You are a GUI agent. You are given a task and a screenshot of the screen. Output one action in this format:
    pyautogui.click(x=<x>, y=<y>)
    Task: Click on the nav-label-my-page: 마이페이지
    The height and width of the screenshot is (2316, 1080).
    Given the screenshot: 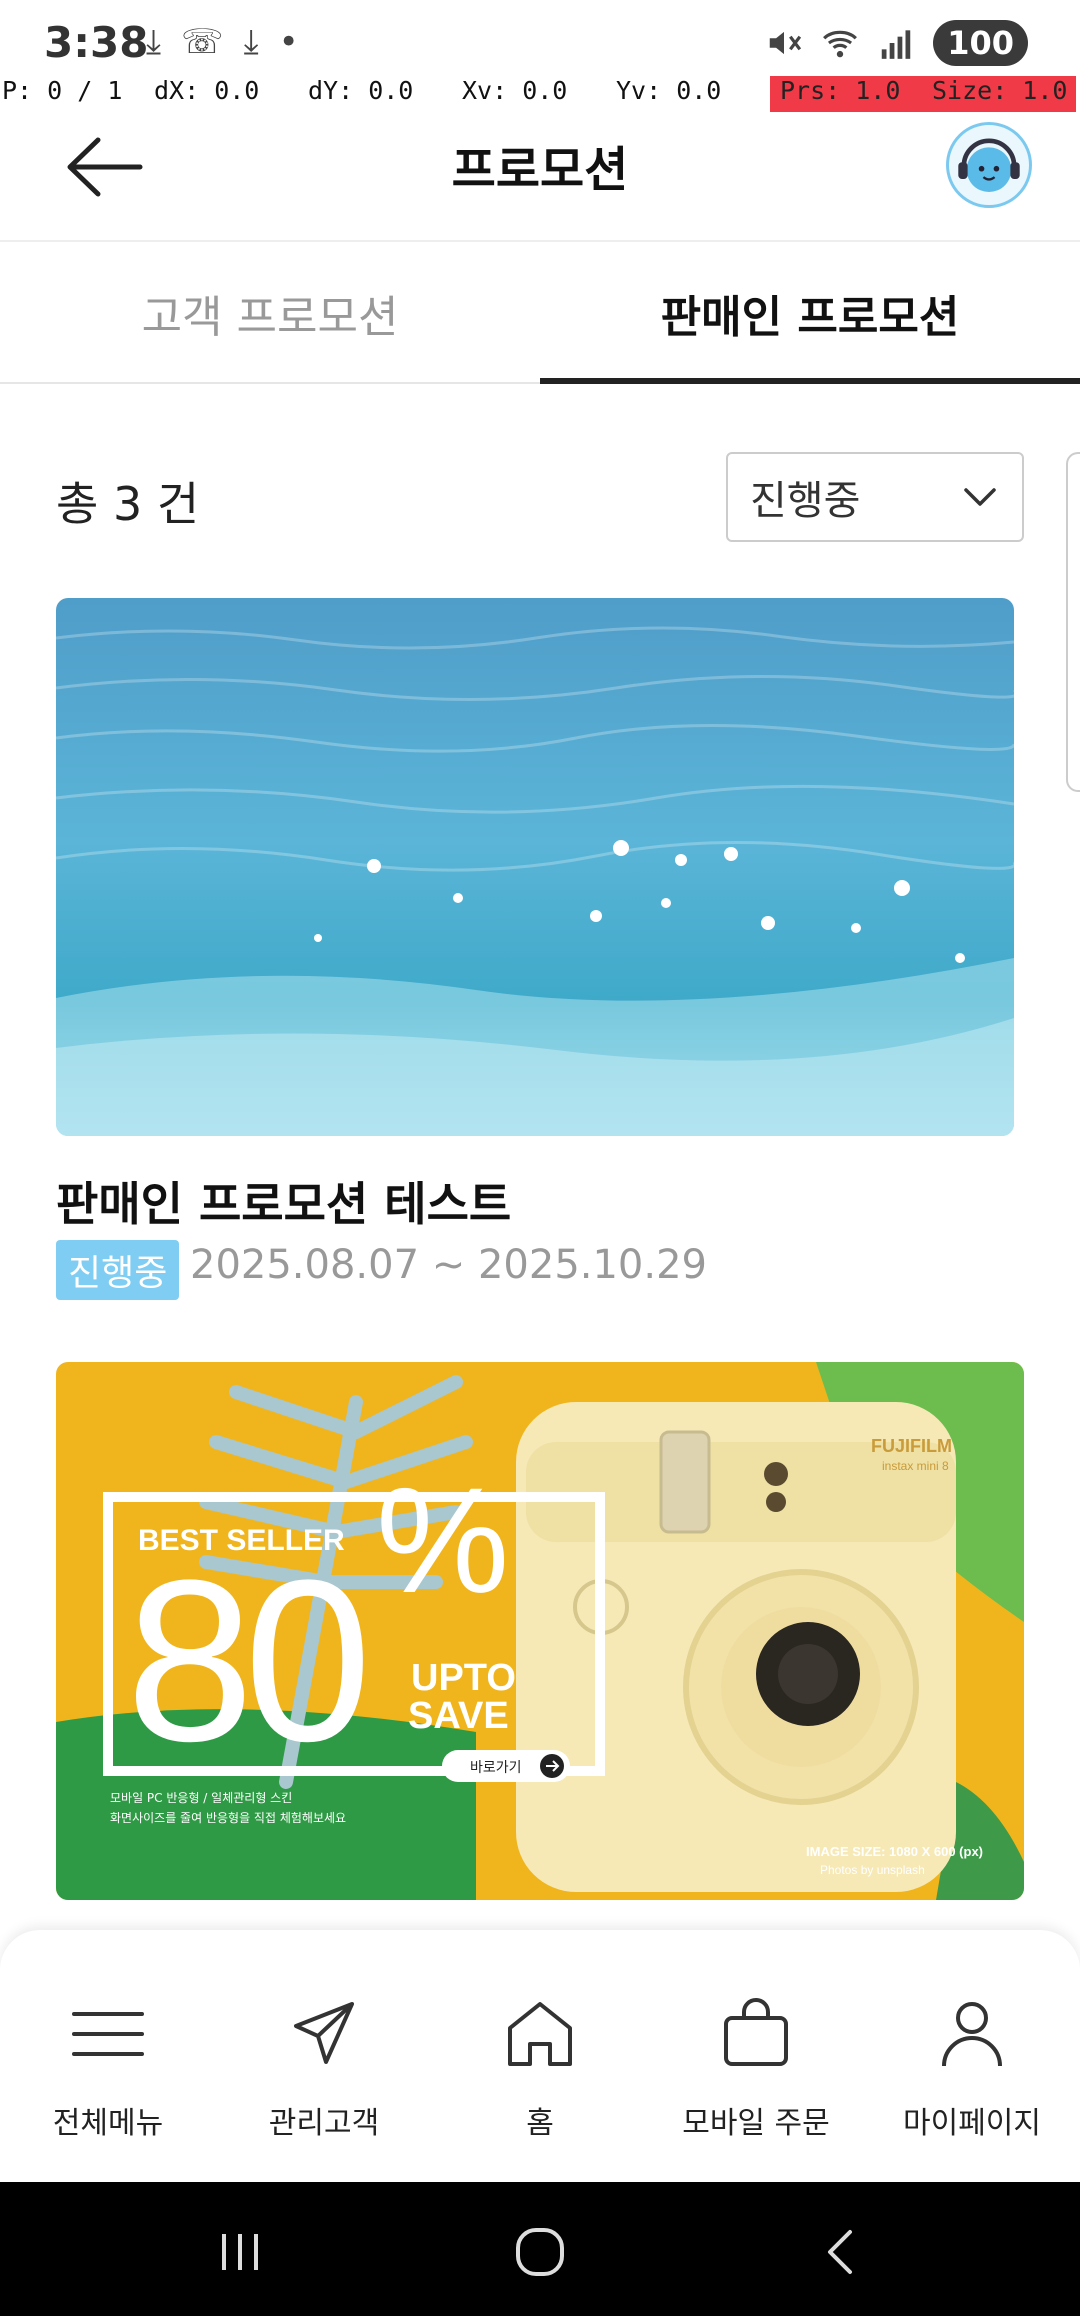 What is the action you would take?
    pyautogui.click(x=972, y=2123)
    